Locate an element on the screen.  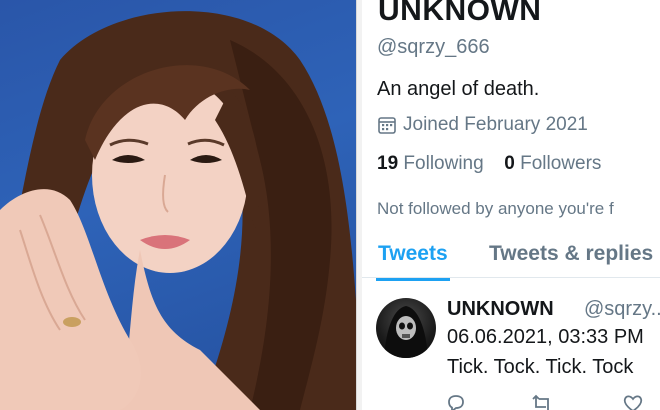
calendar-icon is located at coordinates (387, 125).